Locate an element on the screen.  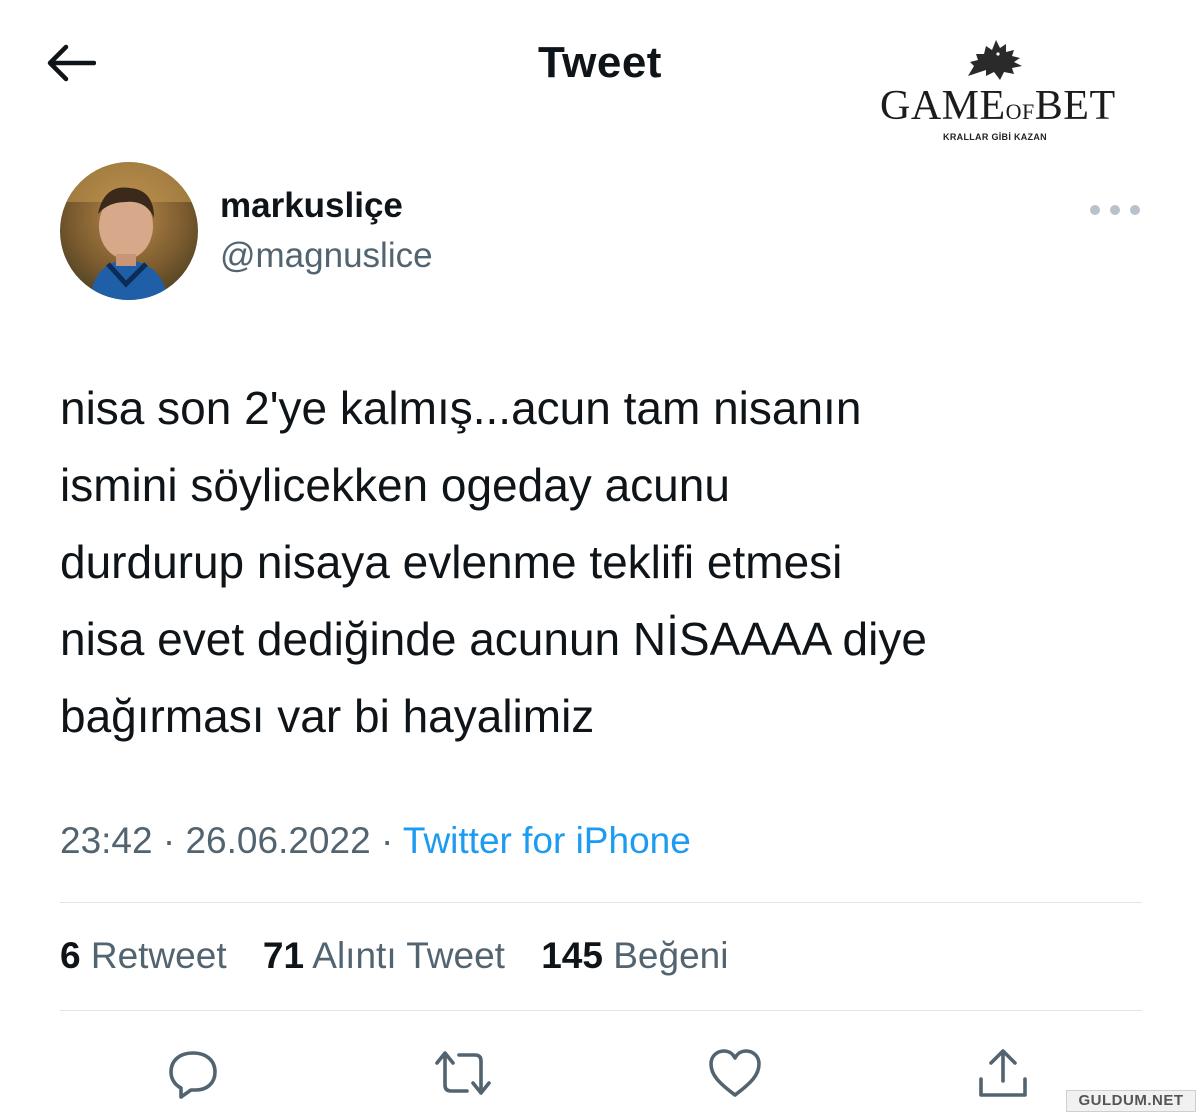
reply-icon is located at coordinates (193, 1075).